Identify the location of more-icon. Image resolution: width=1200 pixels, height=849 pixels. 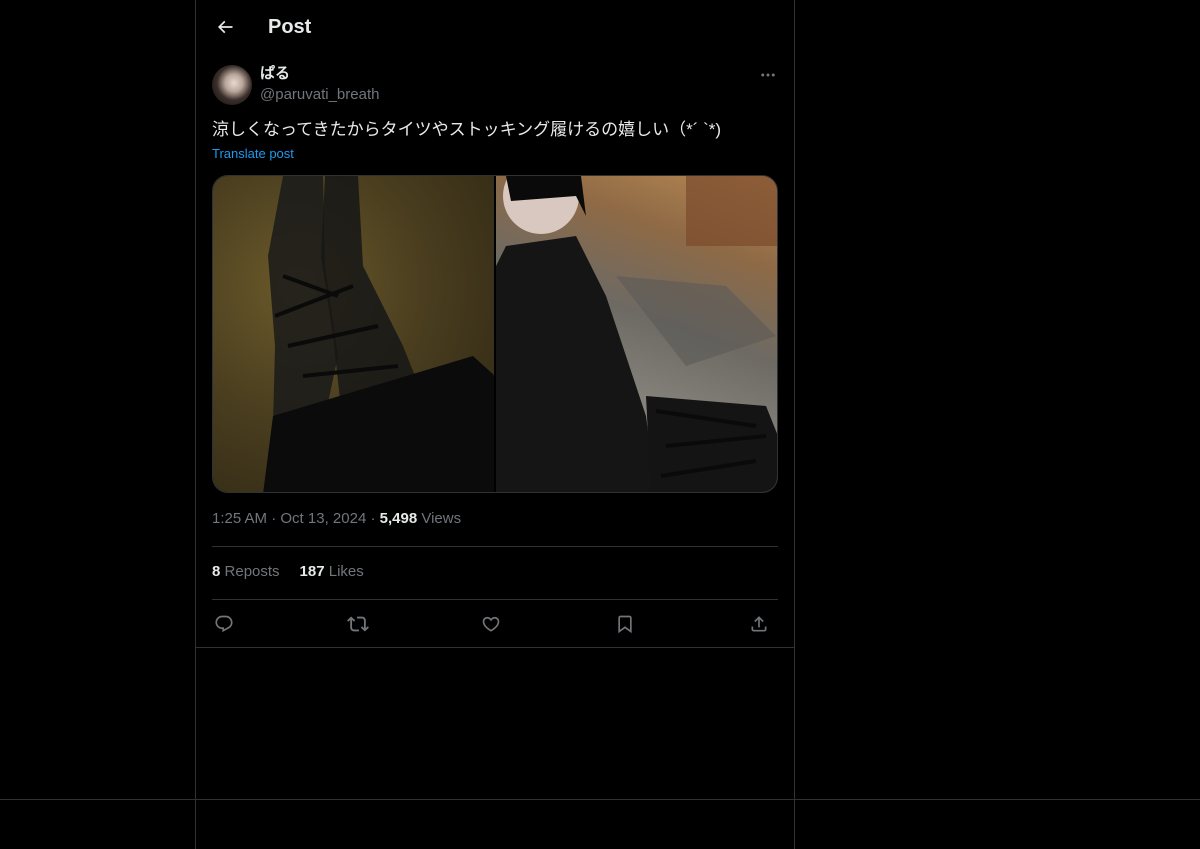
(768, 75).